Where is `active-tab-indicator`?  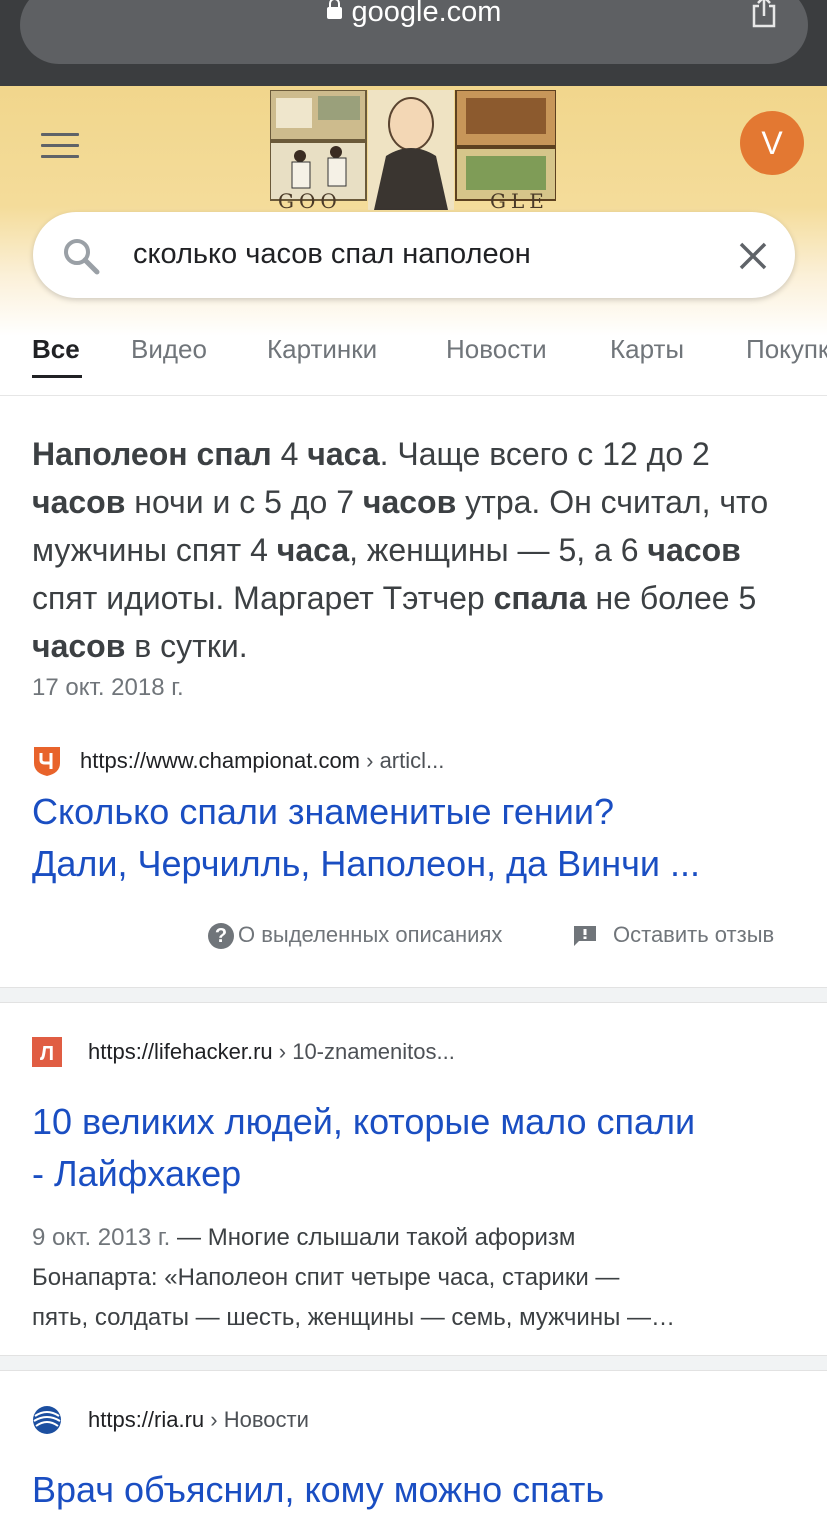
active-tab-indicator is located at coordinates (57, 376).